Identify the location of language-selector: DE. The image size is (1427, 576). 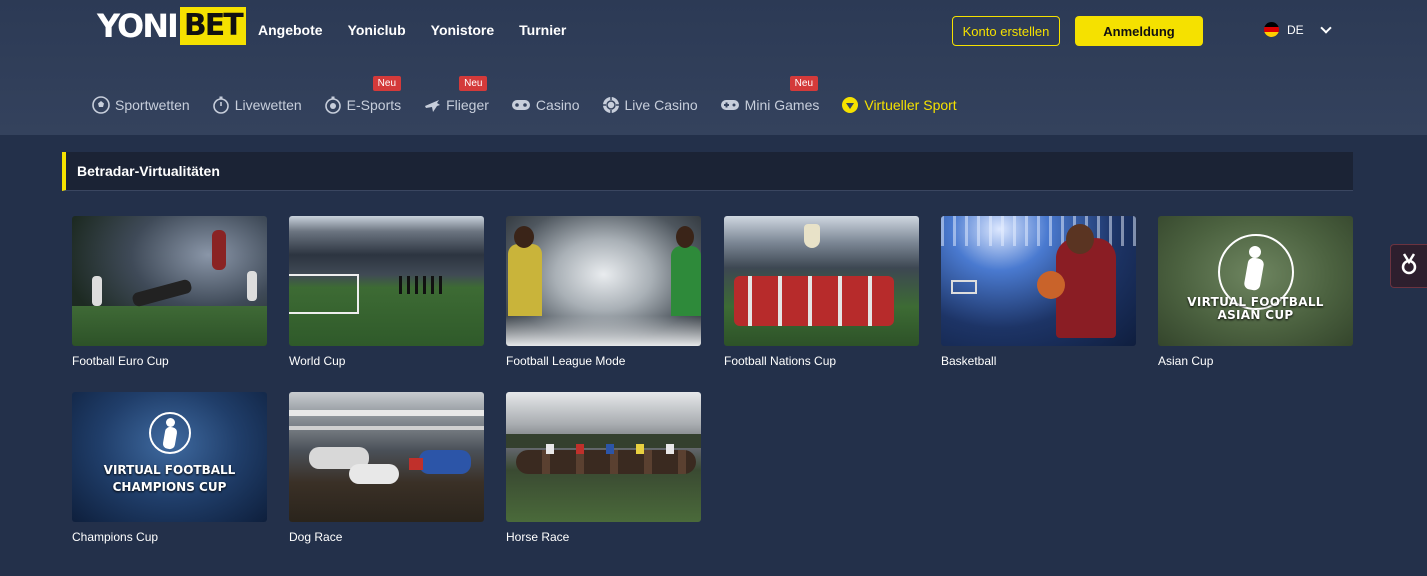
(1298, 29).